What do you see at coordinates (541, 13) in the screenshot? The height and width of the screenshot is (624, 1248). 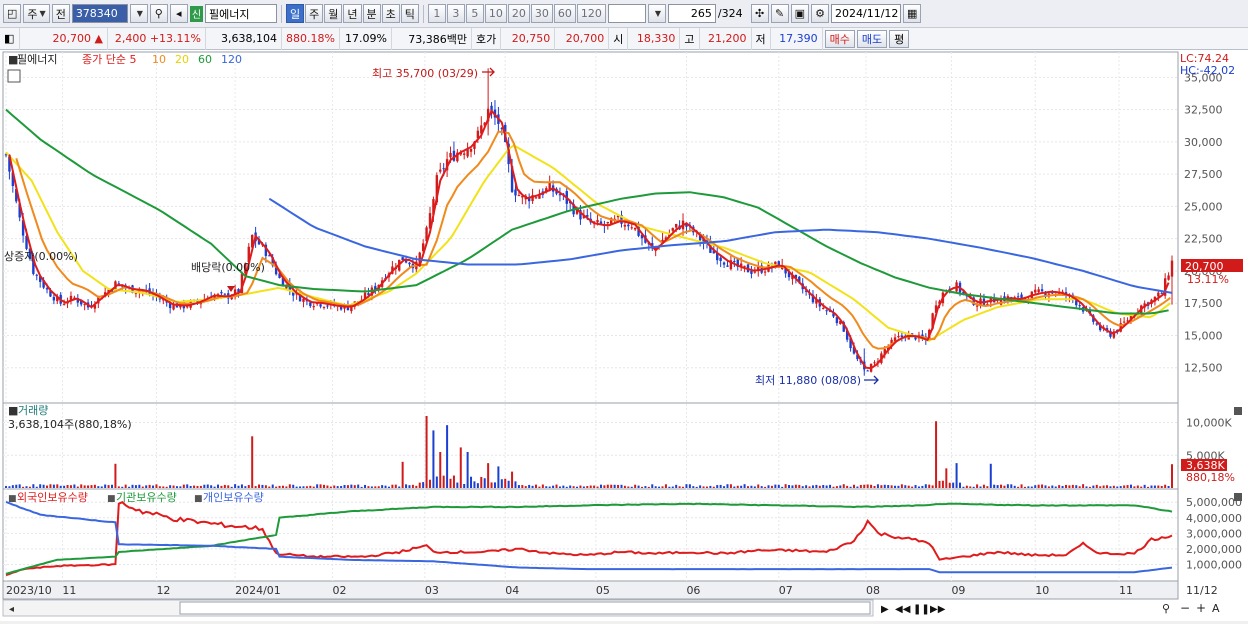 I see `interval-tab: 30` at bounding box center [541, 13].